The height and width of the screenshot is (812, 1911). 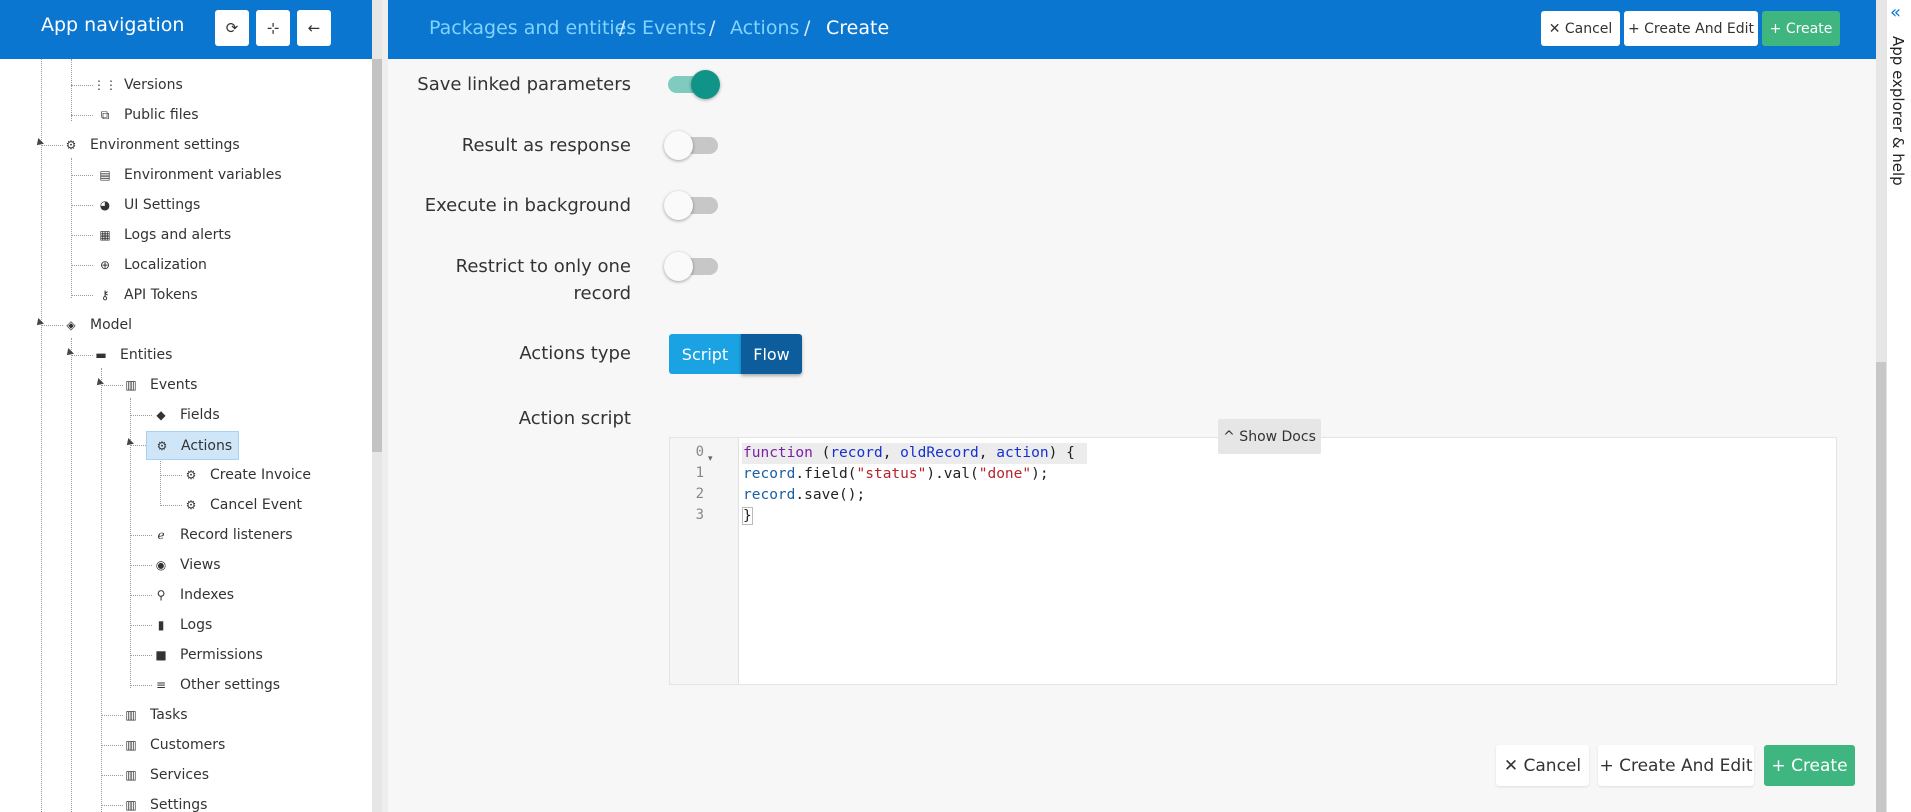 I want to click on tree-item-tasks: ▥ Tasks, so click(x=154, y=715).